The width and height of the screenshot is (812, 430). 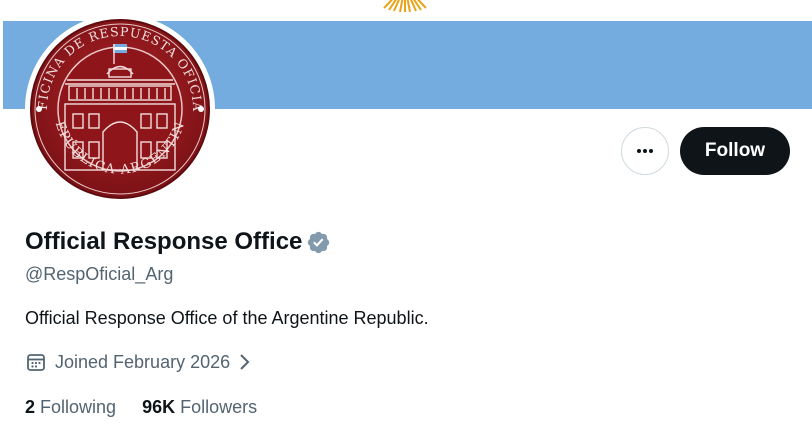 I want to click on following-link: 2 Following, so click(x=70, y=407).